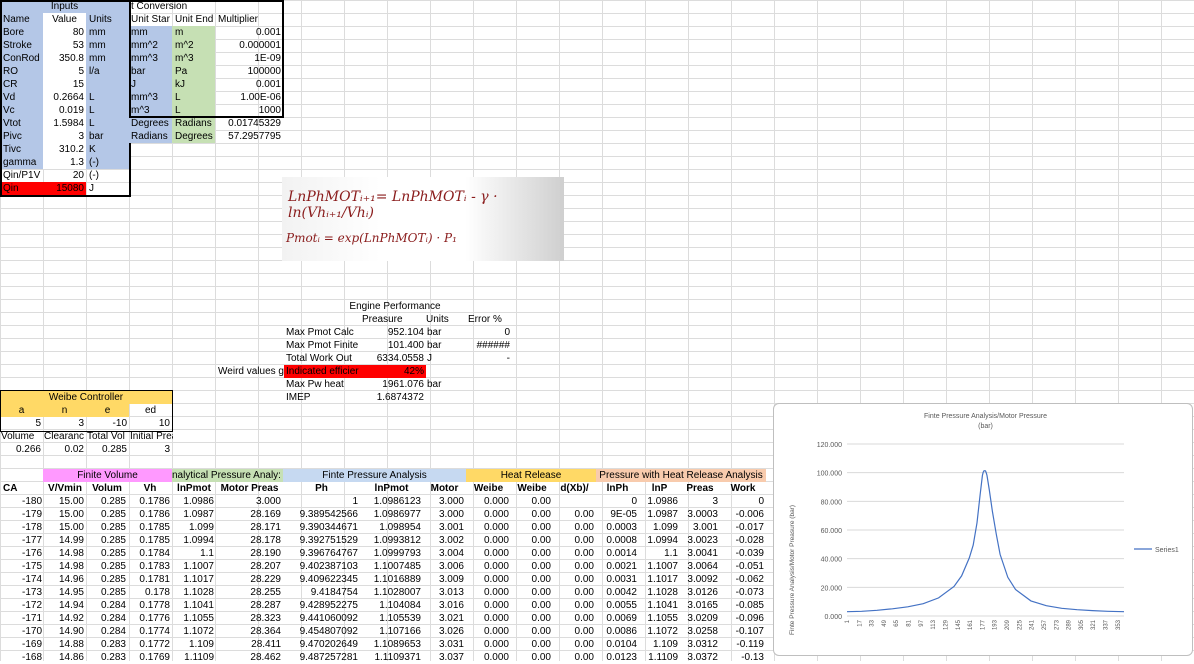 The width and height of the screenshot is (1194, 664). I want to click on group-heat-release: Heat Release, so click(531, 475).